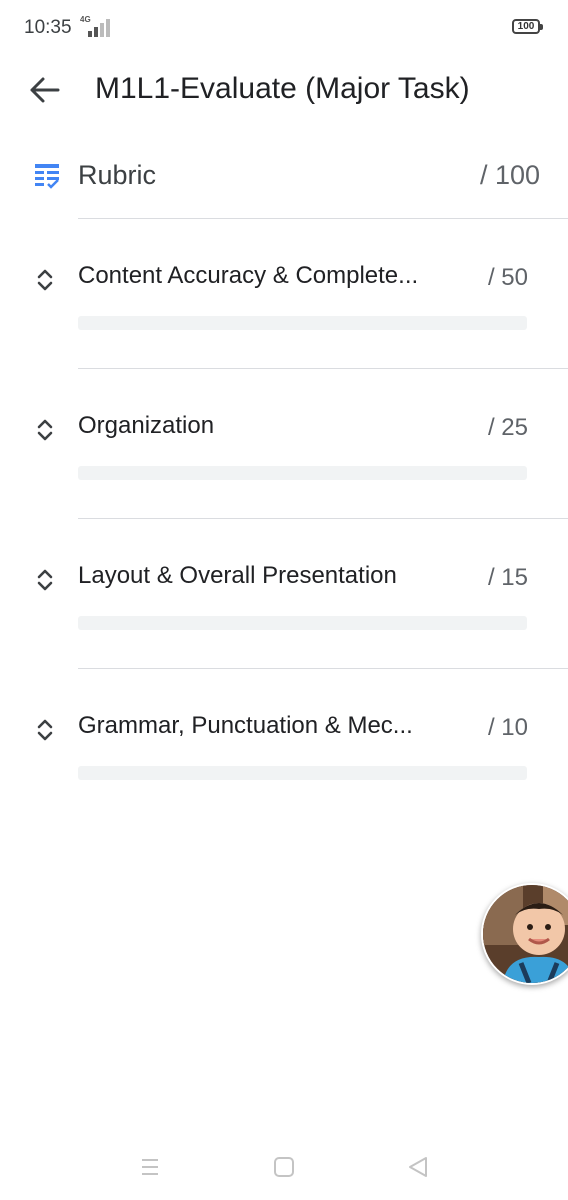 The height and width of the screenshot is (1200, 568). What do you see at coordinates (97, 27) in the screenshot?
I see `signal-icon: 4G` at bounding box center [97, 27].